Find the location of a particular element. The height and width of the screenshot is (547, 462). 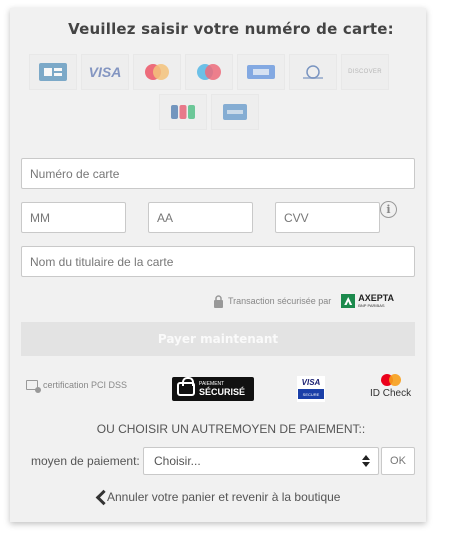

mastercard-icon is located at coordinates (390, 380).